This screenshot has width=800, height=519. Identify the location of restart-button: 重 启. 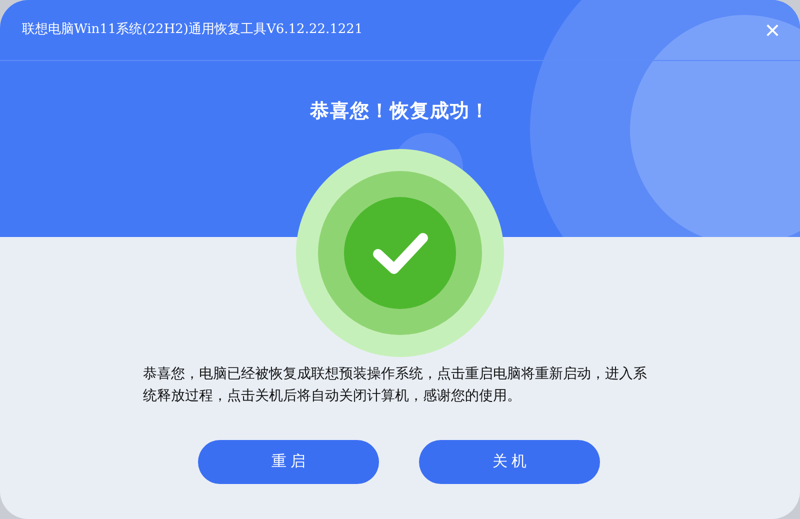
(288, 462).